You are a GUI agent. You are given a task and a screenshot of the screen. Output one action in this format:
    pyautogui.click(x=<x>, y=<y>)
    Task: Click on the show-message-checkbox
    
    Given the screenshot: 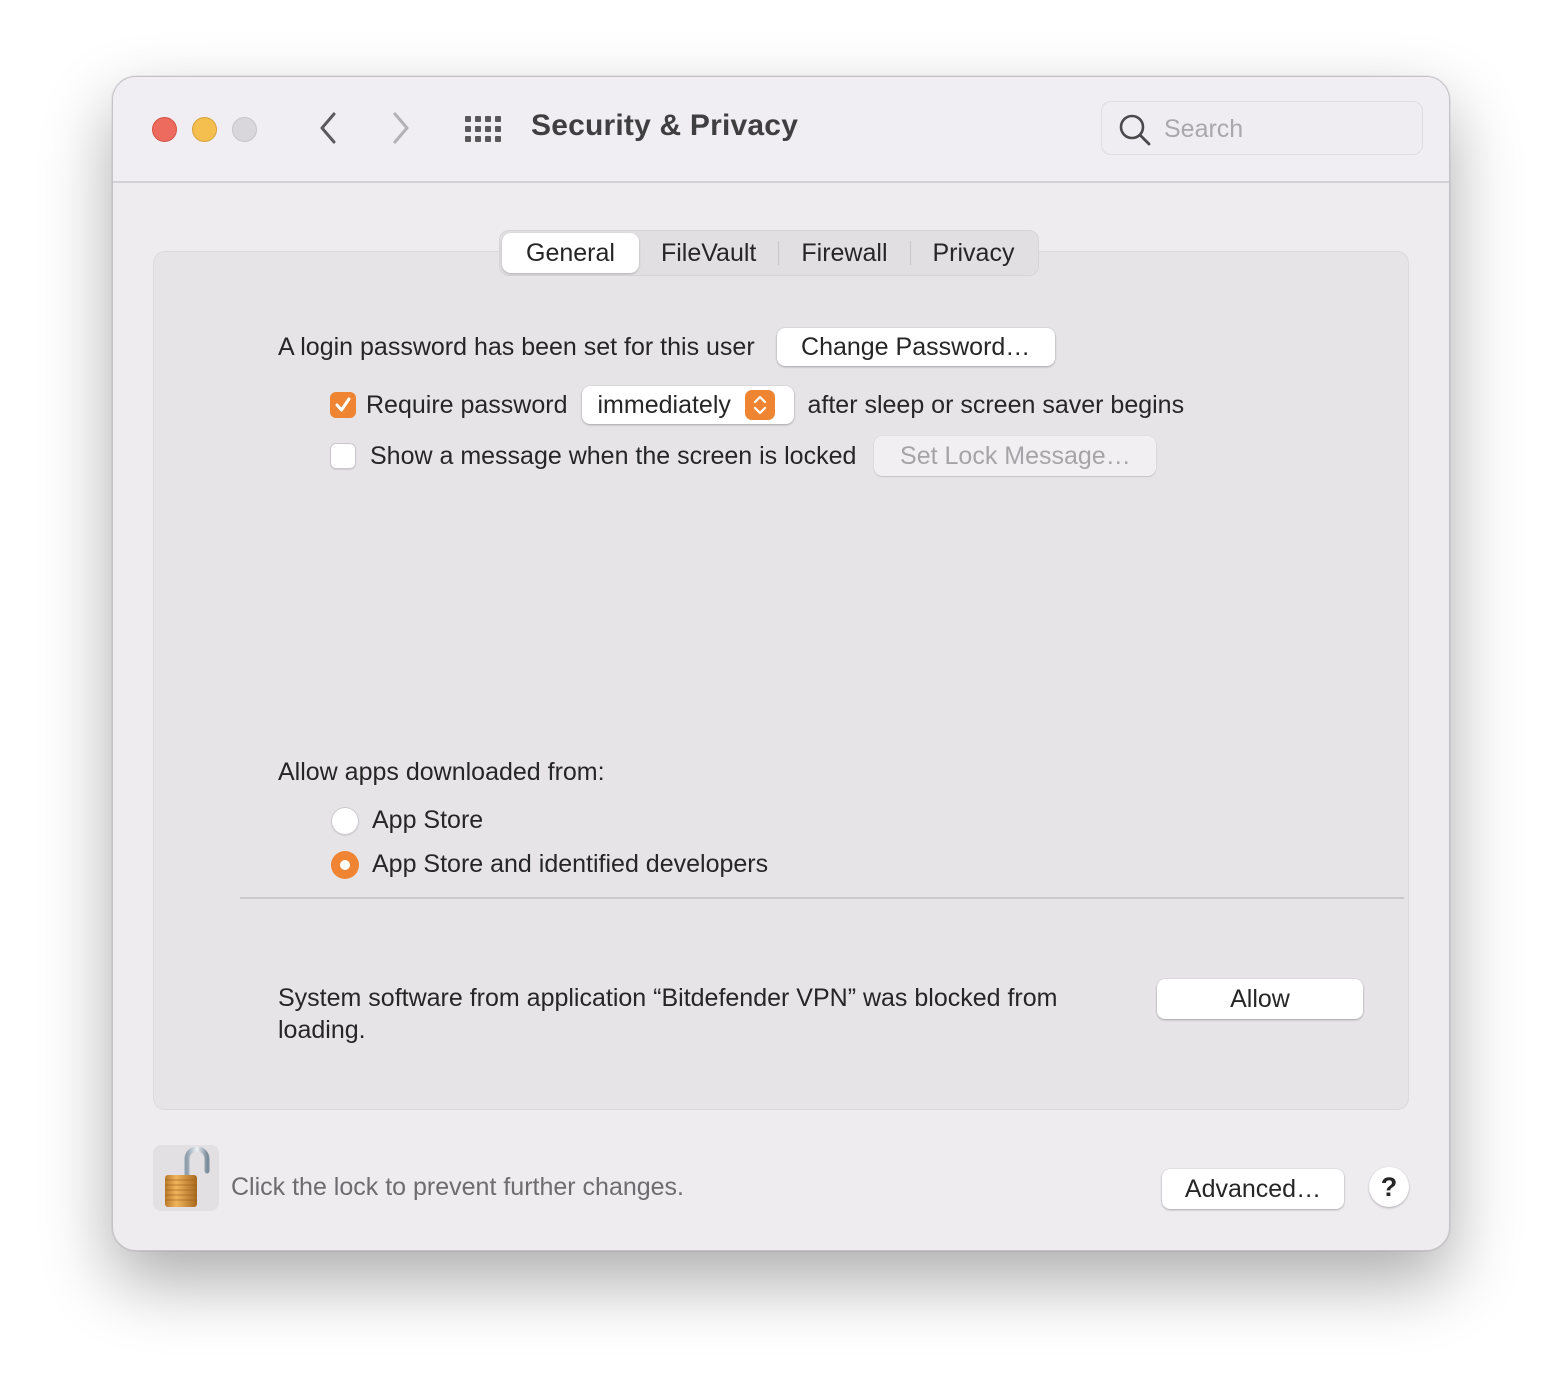 What is the action you would take?
    pyautogui.click(x=343, y=456)
    